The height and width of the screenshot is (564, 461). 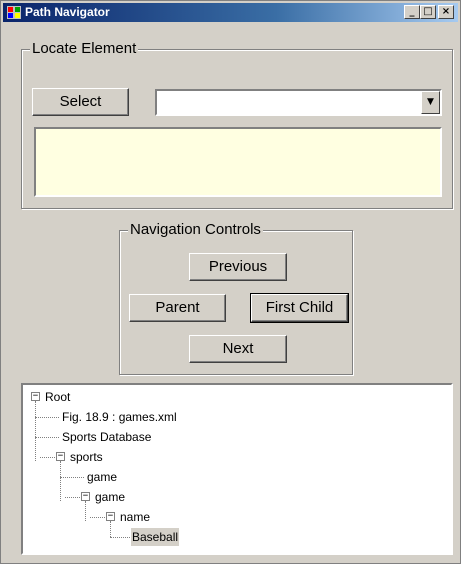 I want to click on parent-button: Parent, so click(x=177, y=308).